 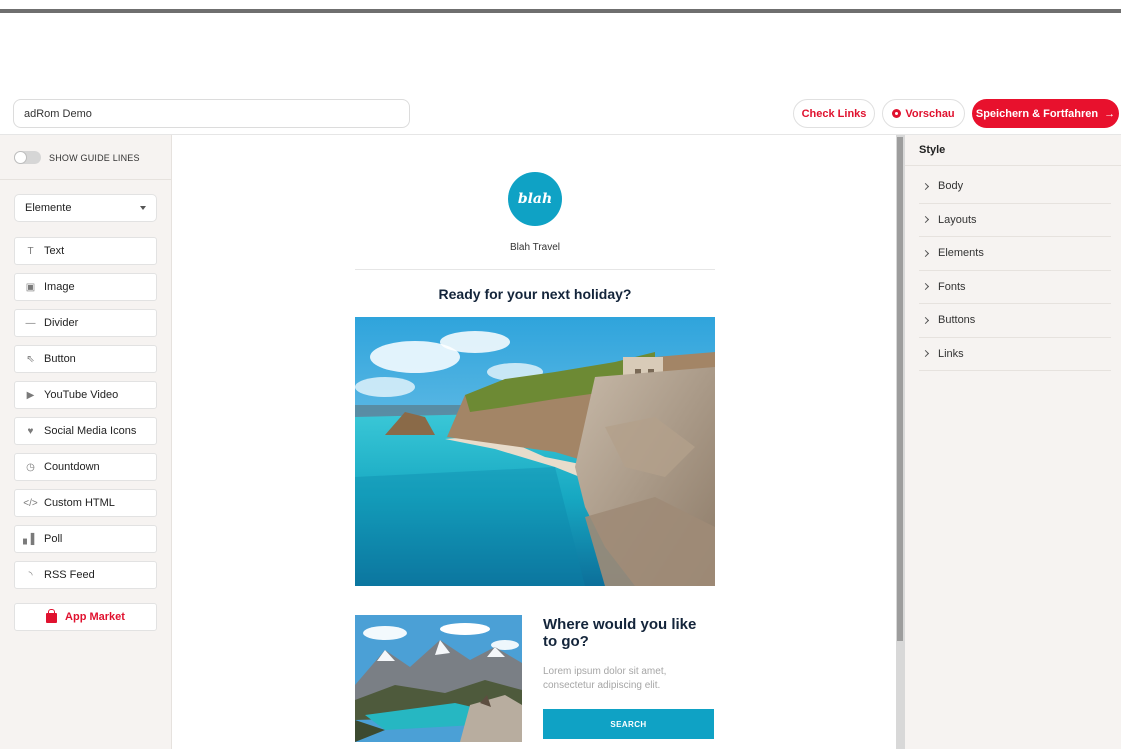 I want to click on code-icon: </>, so click(x=30, y=503).